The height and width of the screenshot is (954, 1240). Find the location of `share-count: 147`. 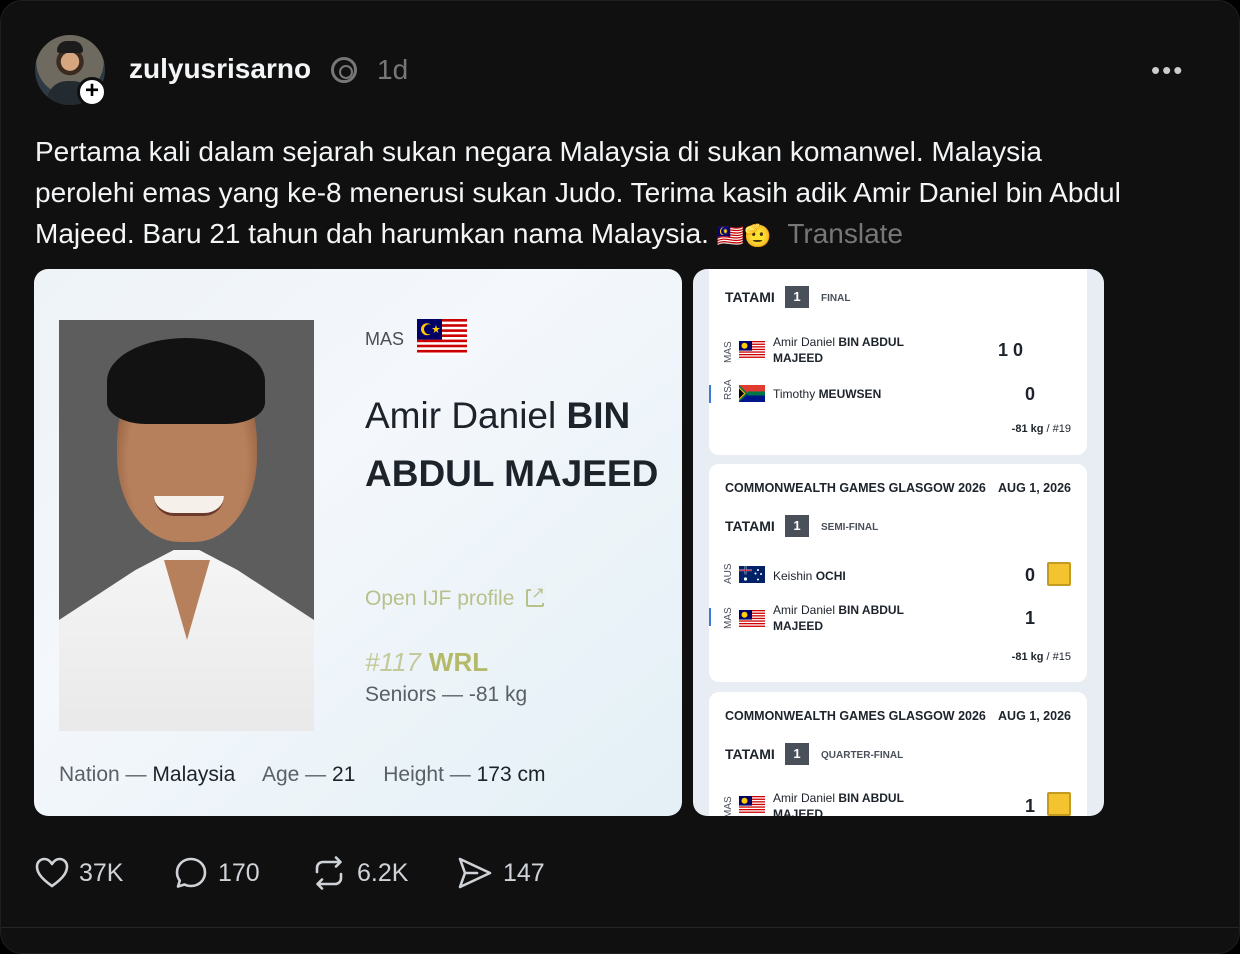

share-count: 147 is located at coordinates (524, 872).